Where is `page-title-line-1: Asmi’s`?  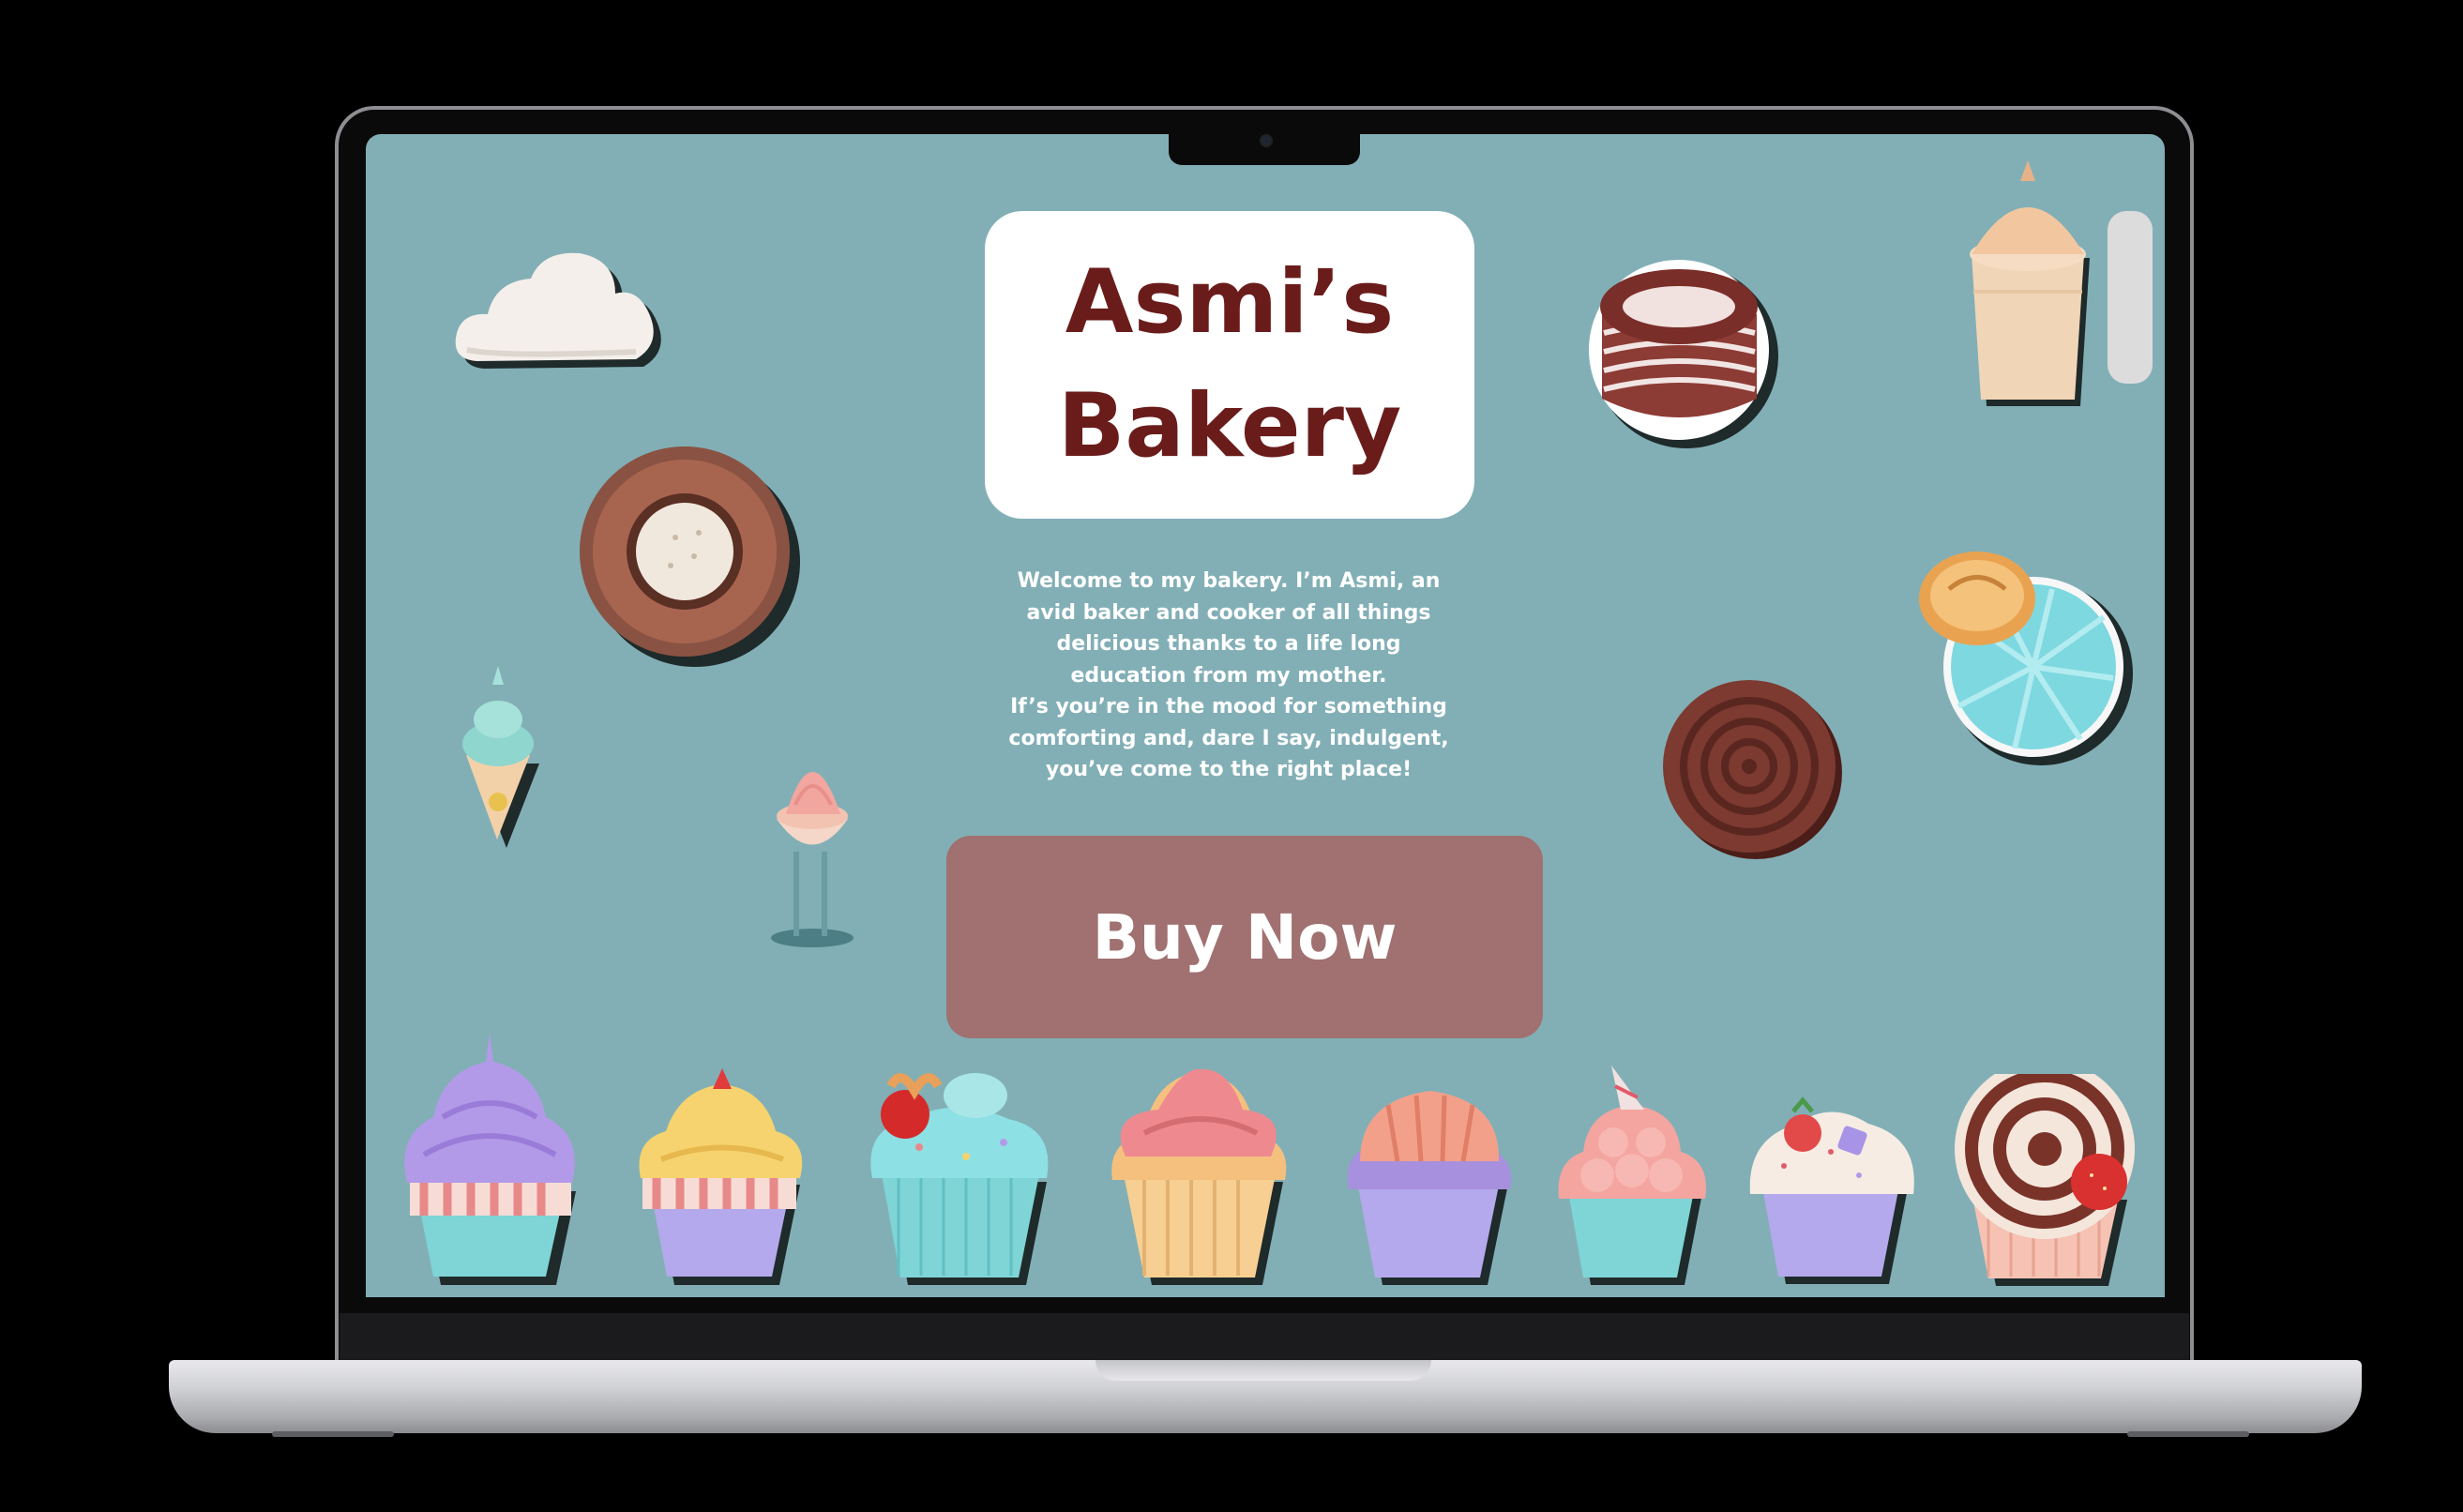 page-title-line-1: Asmi’s is located at coordinates (1230, 302).